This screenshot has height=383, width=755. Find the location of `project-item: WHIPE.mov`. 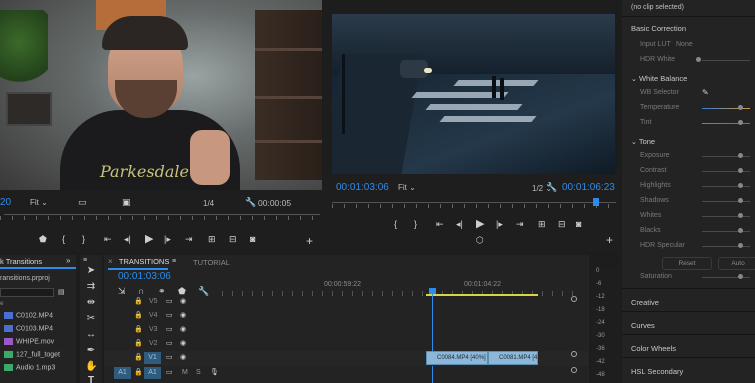

project-item: WHIPE.mov is located at coordinates (40, 344).